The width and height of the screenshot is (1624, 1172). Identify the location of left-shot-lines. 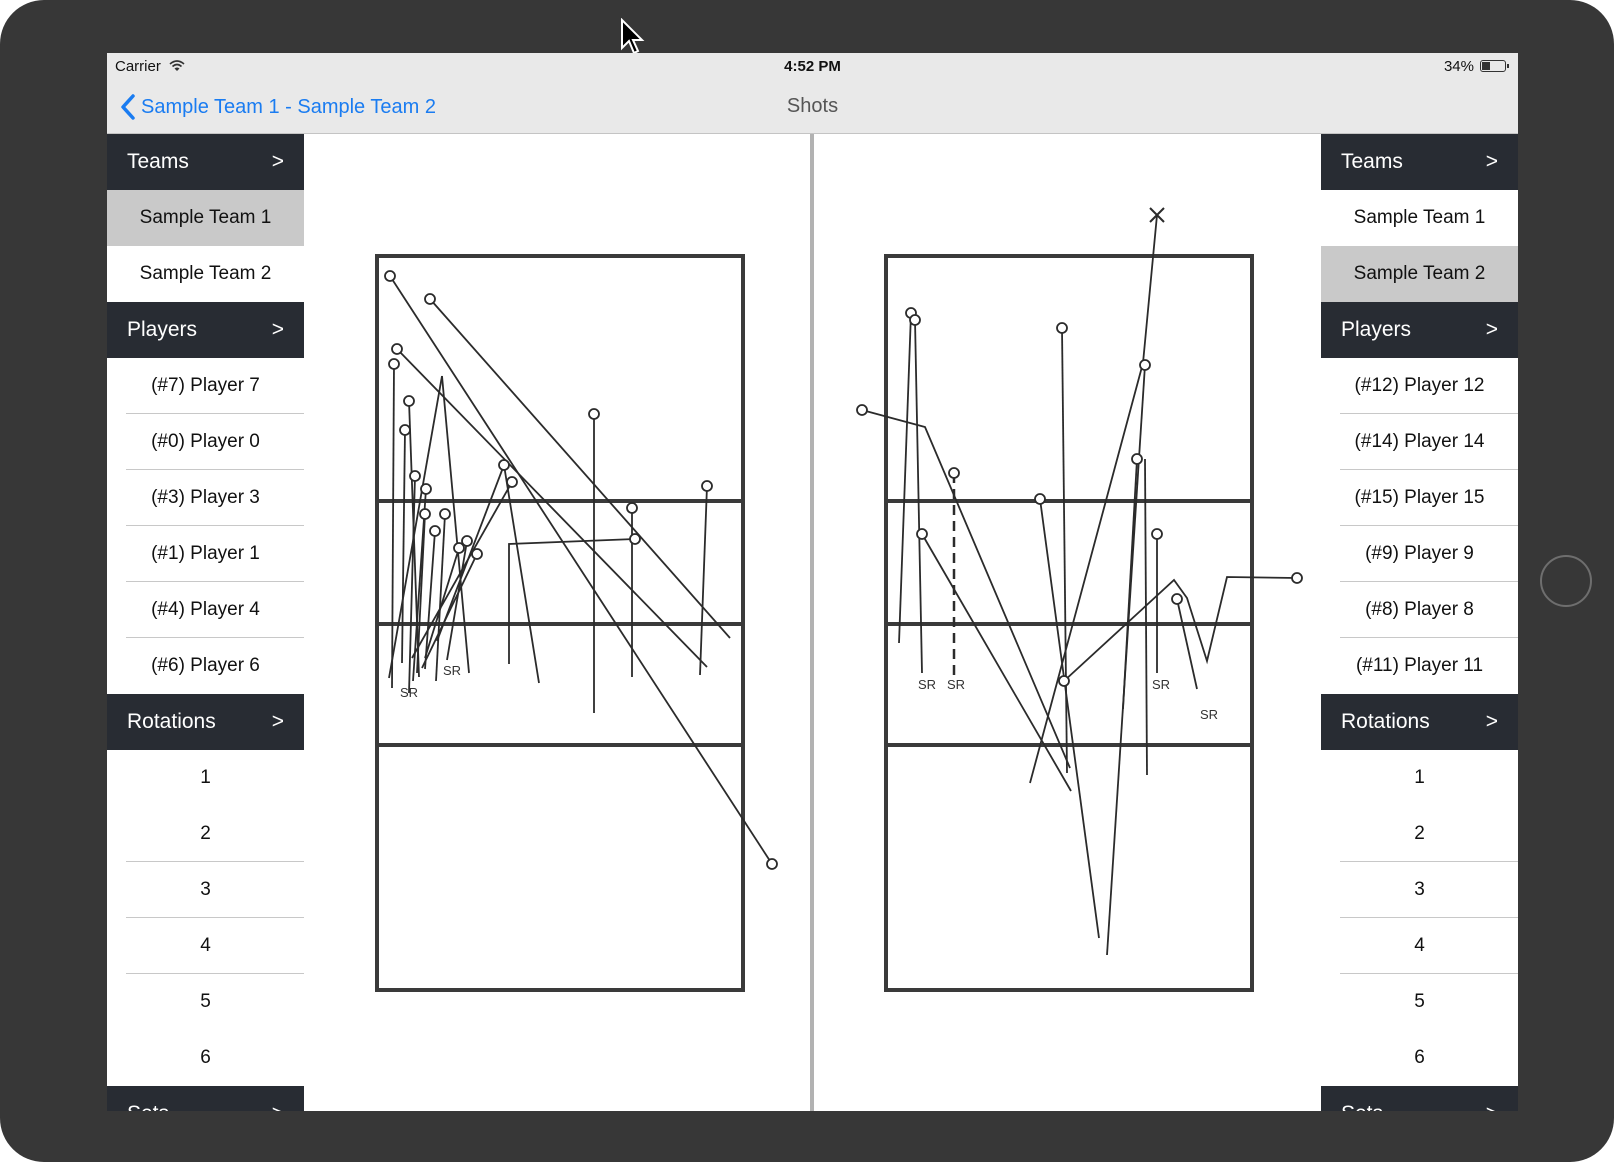
(580, 570).